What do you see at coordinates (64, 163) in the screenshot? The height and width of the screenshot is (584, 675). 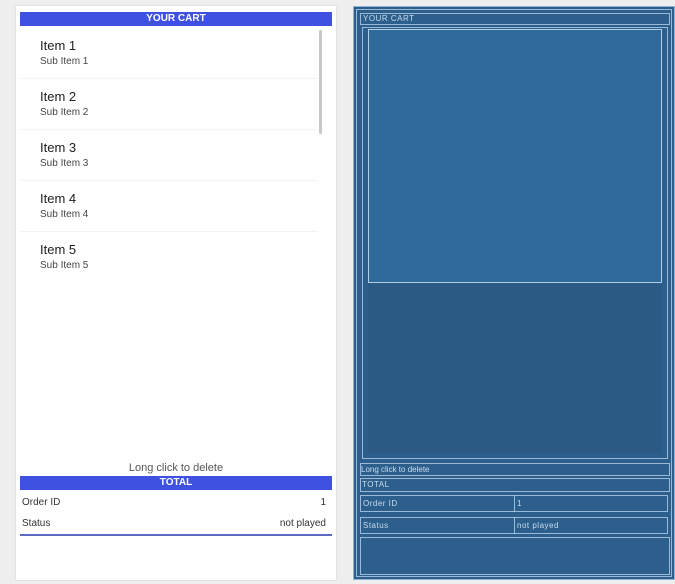 I see `item-subtitle: Sub Item 3` at bounding box center [64, 163].